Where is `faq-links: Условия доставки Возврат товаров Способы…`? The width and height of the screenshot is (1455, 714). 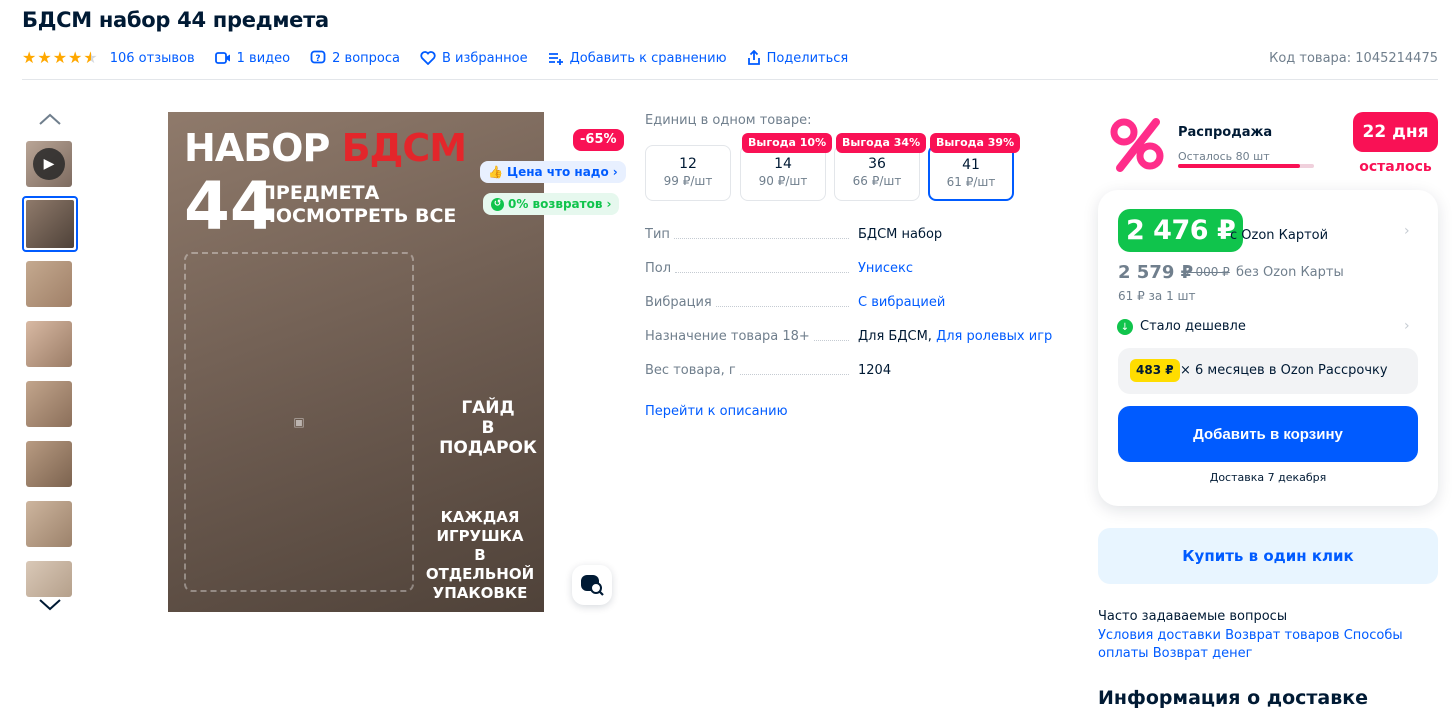
faq-links: Условия доставки Возврат товаров Способы… is located at coordinates (1270, 645).